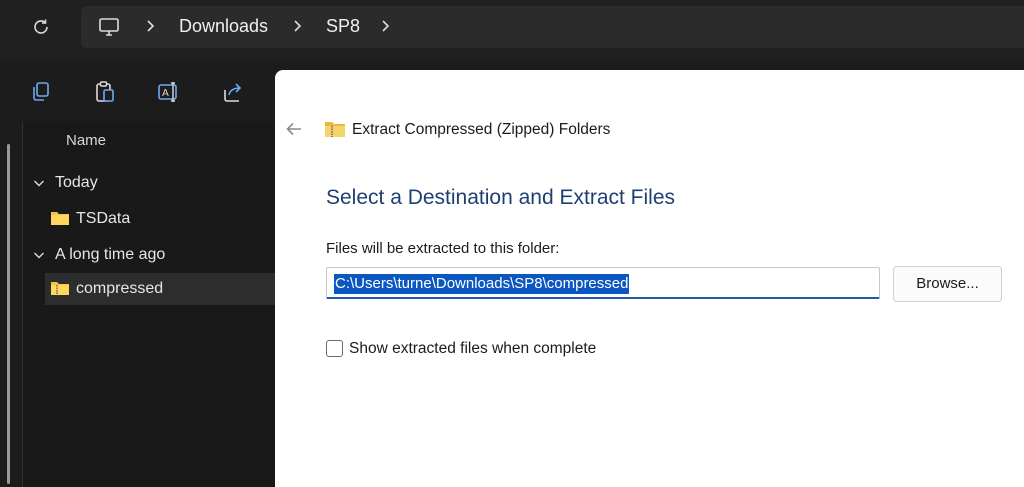 This screenshot has width=1024, height=487. I want to click on copy-icon, so click(41, 92).